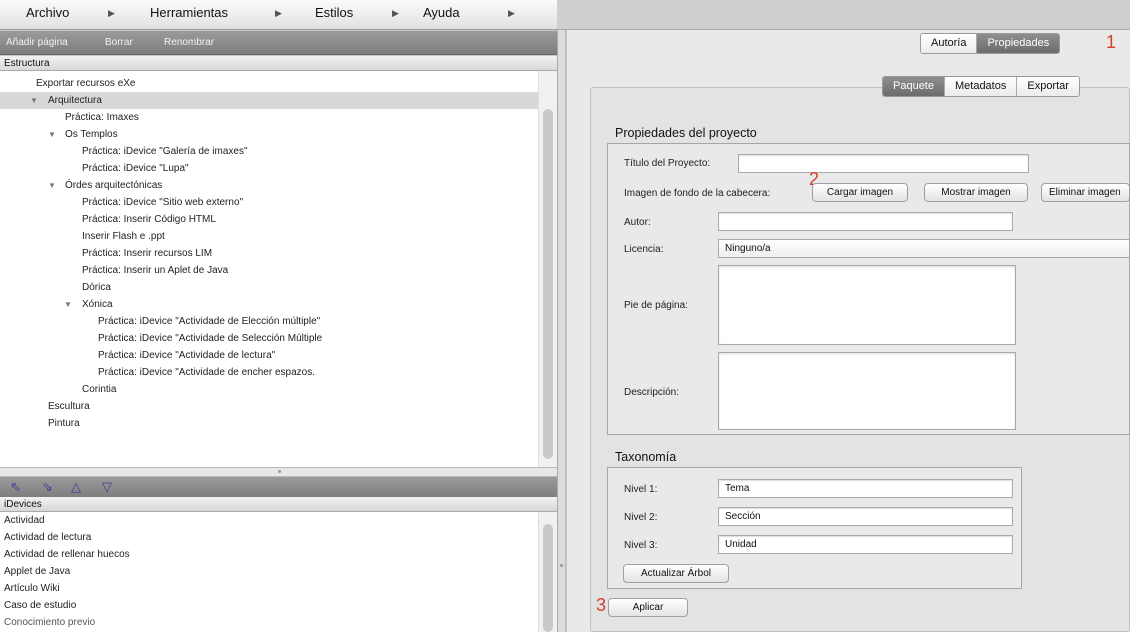 The image size is (1130, 632). What do you see at coordinates (269, 253) in the screenshot?
I see `tree-node: Práctica: Inserir recursos LIM` at bounding box center [269, 253].